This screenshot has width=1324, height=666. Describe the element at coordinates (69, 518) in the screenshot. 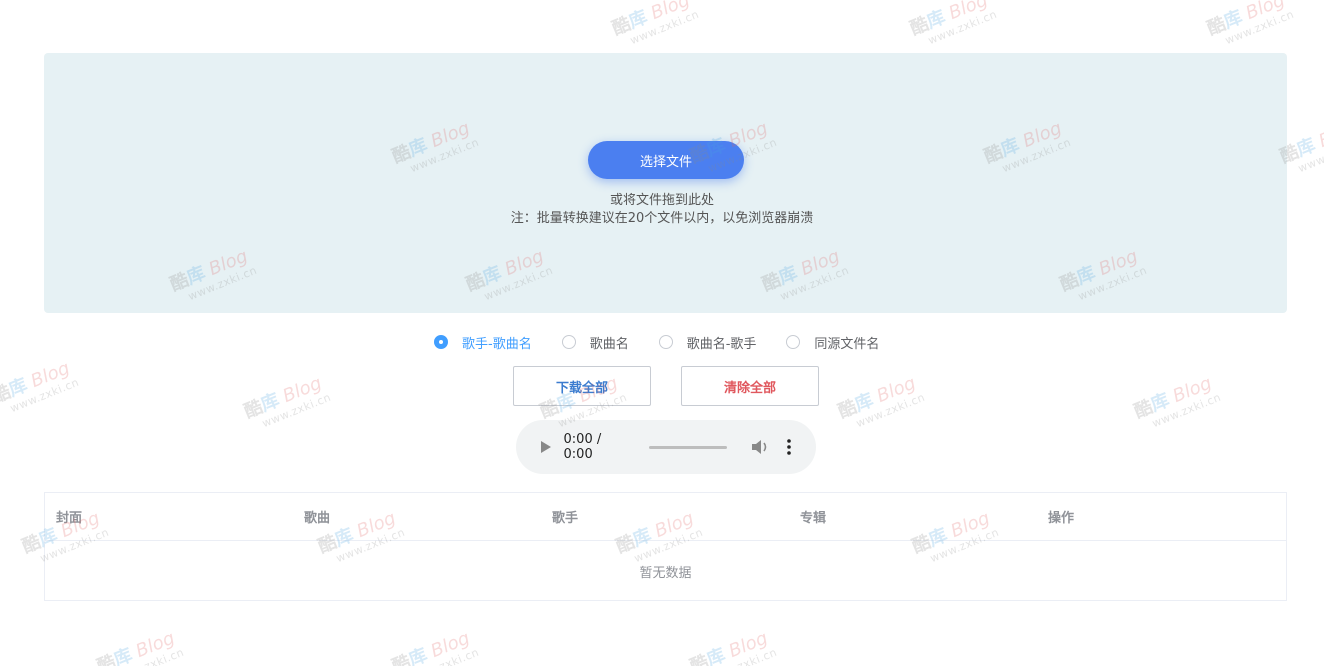

I see `column-cover: 封面` at that location.